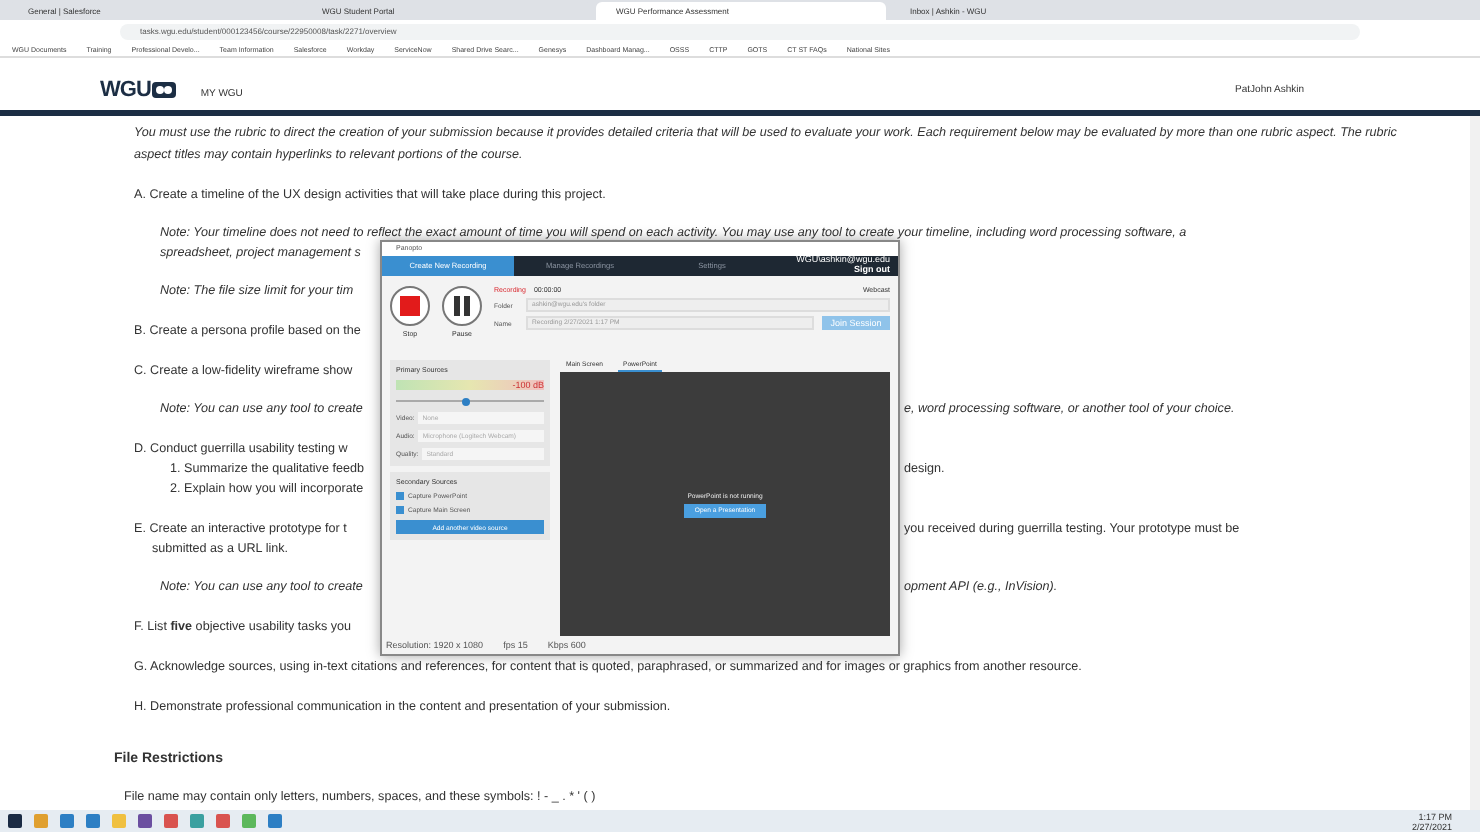 This screenshot has height=832, width=1480. Describe the element at coordinates (1475, 463) in the screenshot. I see `scrollbar` at that location.